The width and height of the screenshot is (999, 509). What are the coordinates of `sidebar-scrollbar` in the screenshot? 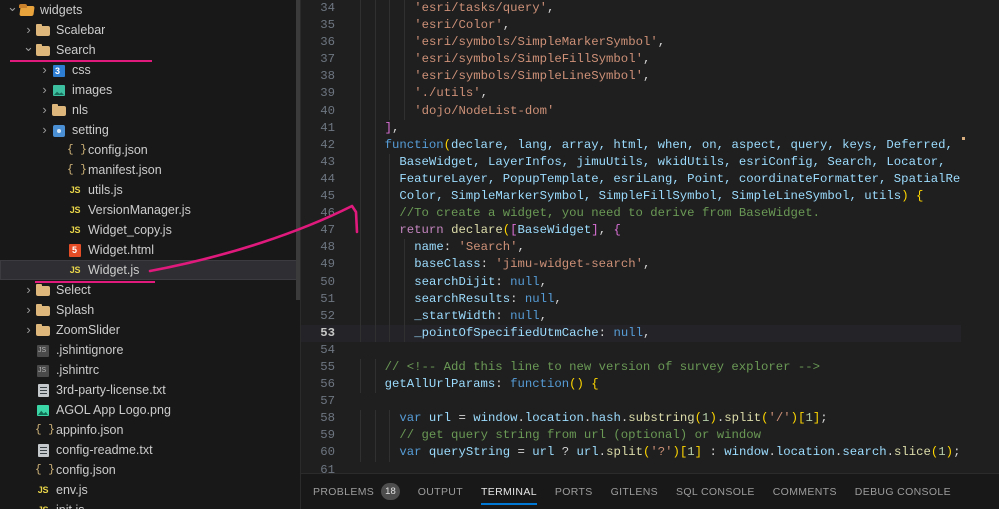 It's located at (298, 254).